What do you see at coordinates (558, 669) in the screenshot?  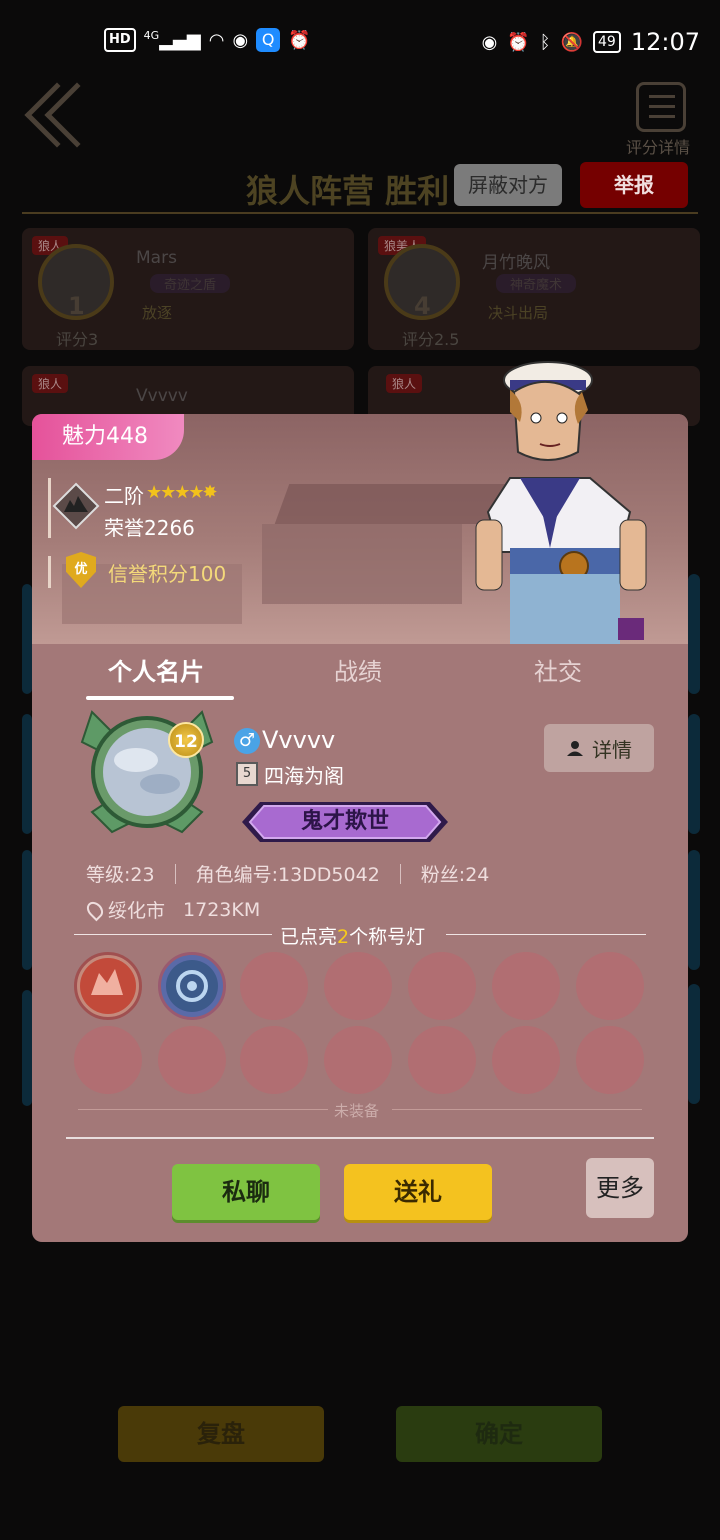 I see `tab-social: 社交` at bounding box center [558, 669].